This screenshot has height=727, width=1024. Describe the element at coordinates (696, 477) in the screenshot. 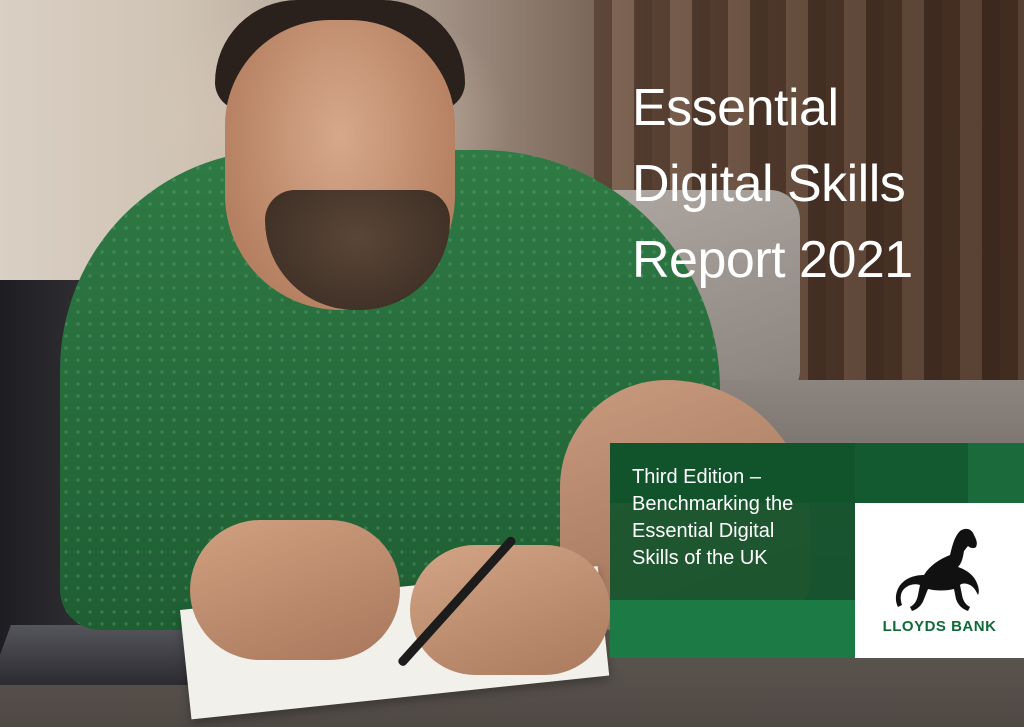

I see `subtitle-line-1: Third Edition –` at that location.